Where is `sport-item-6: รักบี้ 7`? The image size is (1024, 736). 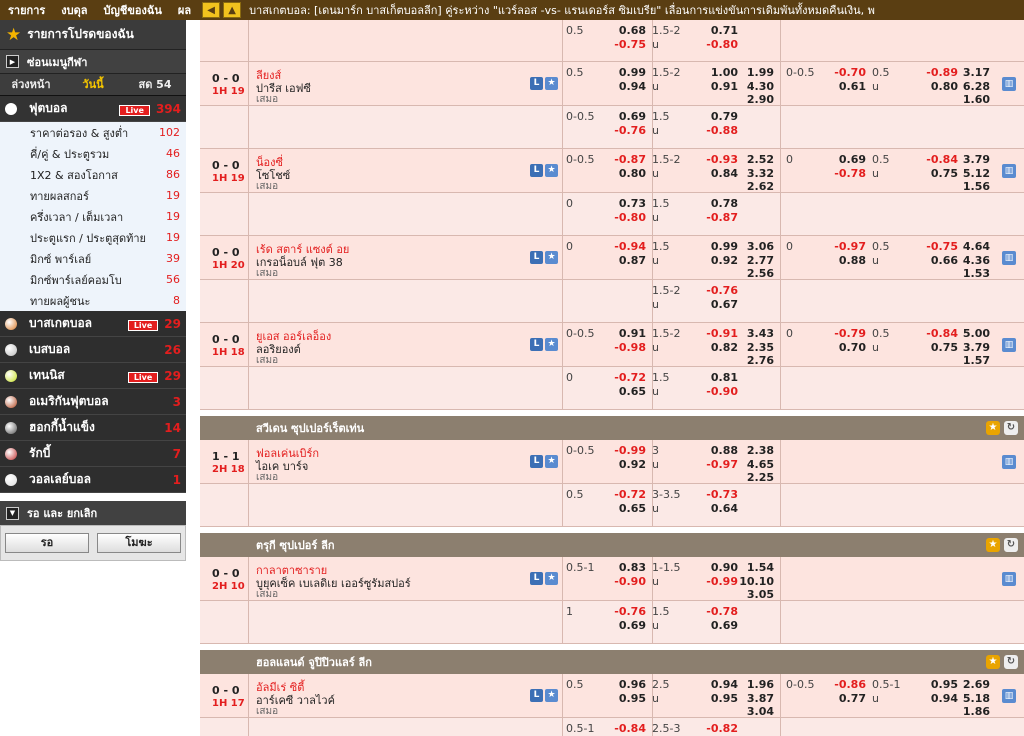 sport-item-6: รักบี้ 7 is located at coordinates (93, 454).